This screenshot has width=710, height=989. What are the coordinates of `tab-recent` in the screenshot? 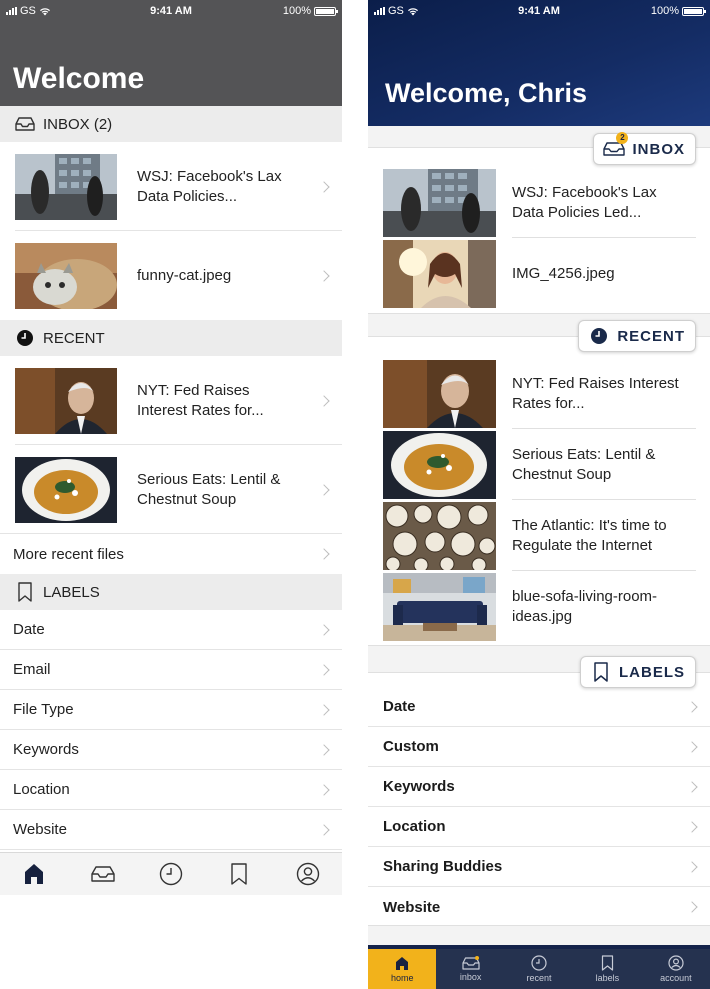 It's located at (171, 874).